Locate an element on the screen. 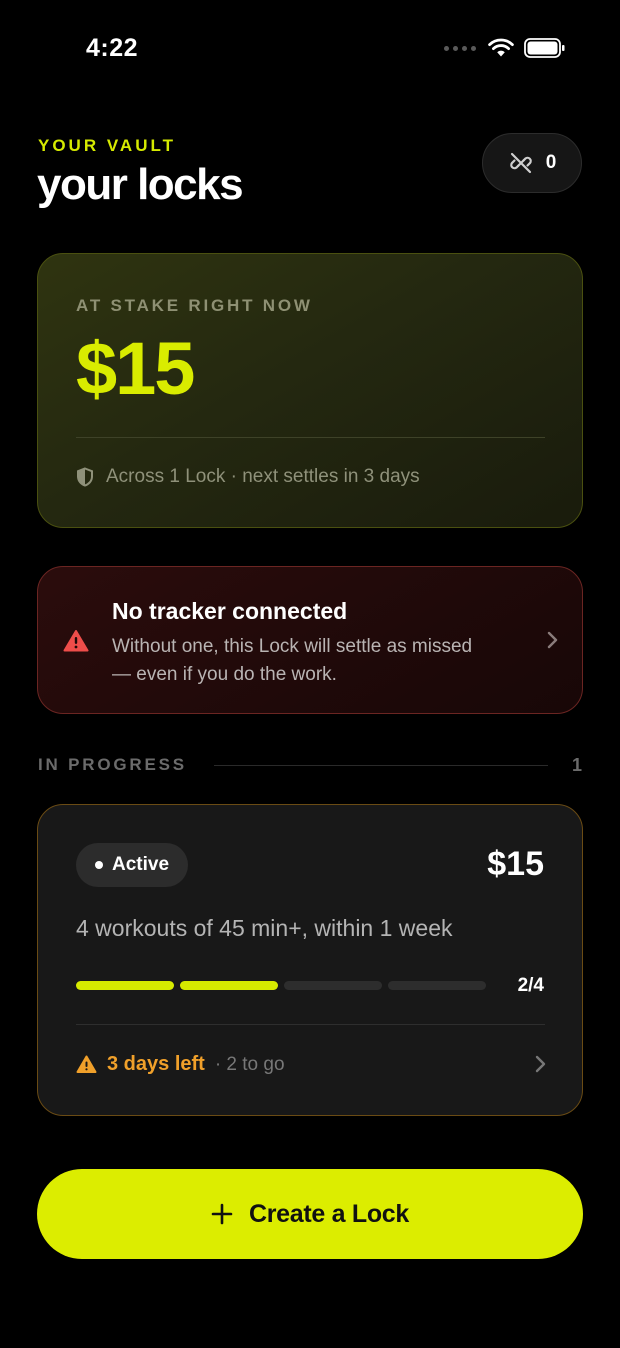 The image size is (620, 1348). create-lock-button: Create a Lock is located at coordinates (310, 1214).